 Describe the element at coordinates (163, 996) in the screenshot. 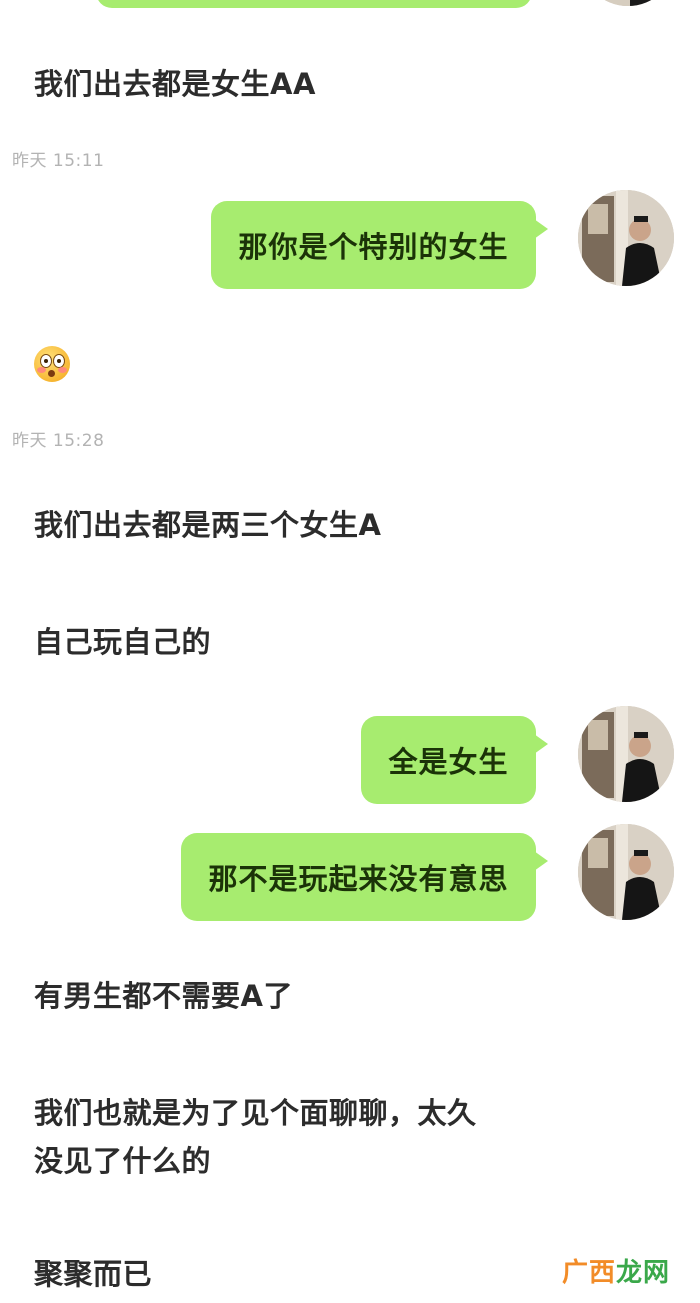

I see `incoming-message: 有男生都不需要A了` at that location.